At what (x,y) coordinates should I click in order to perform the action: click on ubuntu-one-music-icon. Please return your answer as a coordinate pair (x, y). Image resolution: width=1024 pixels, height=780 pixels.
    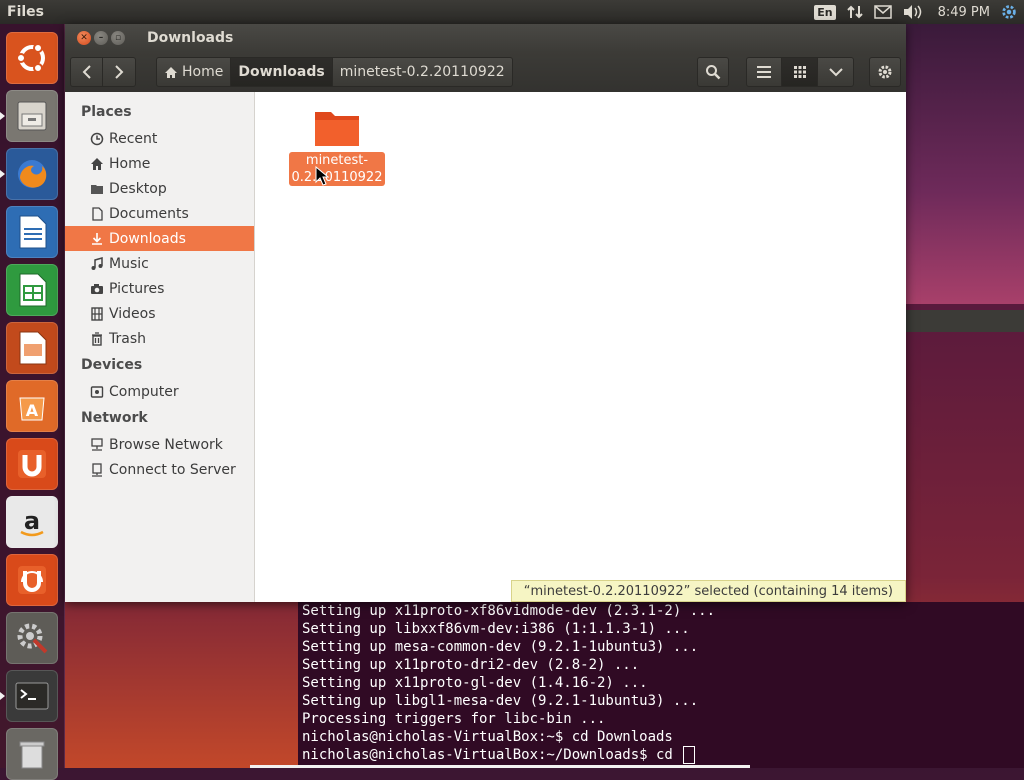
    Looking at the image, I should click on (32, 580).